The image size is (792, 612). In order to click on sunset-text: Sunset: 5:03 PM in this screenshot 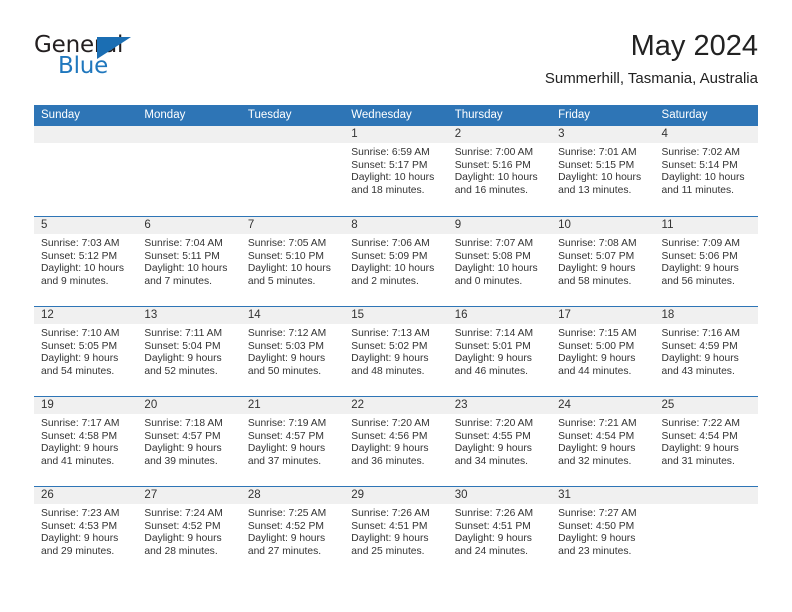, I will do `click(285, 346)`.